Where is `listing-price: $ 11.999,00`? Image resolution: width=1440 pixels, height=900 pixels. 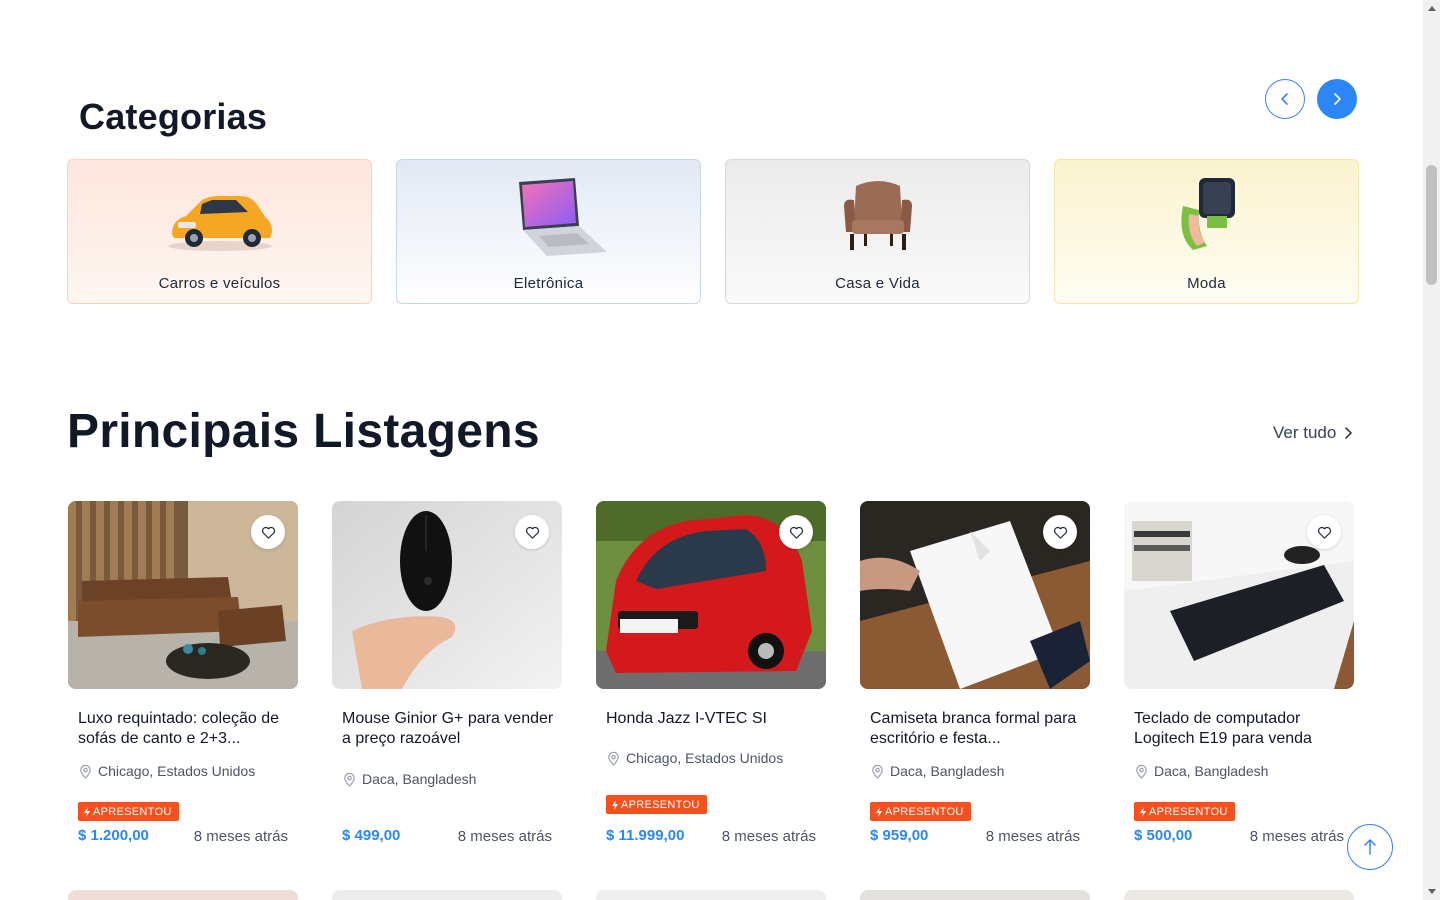
listing-price: $ 11.999,00 is located at coordinates (645, 835).